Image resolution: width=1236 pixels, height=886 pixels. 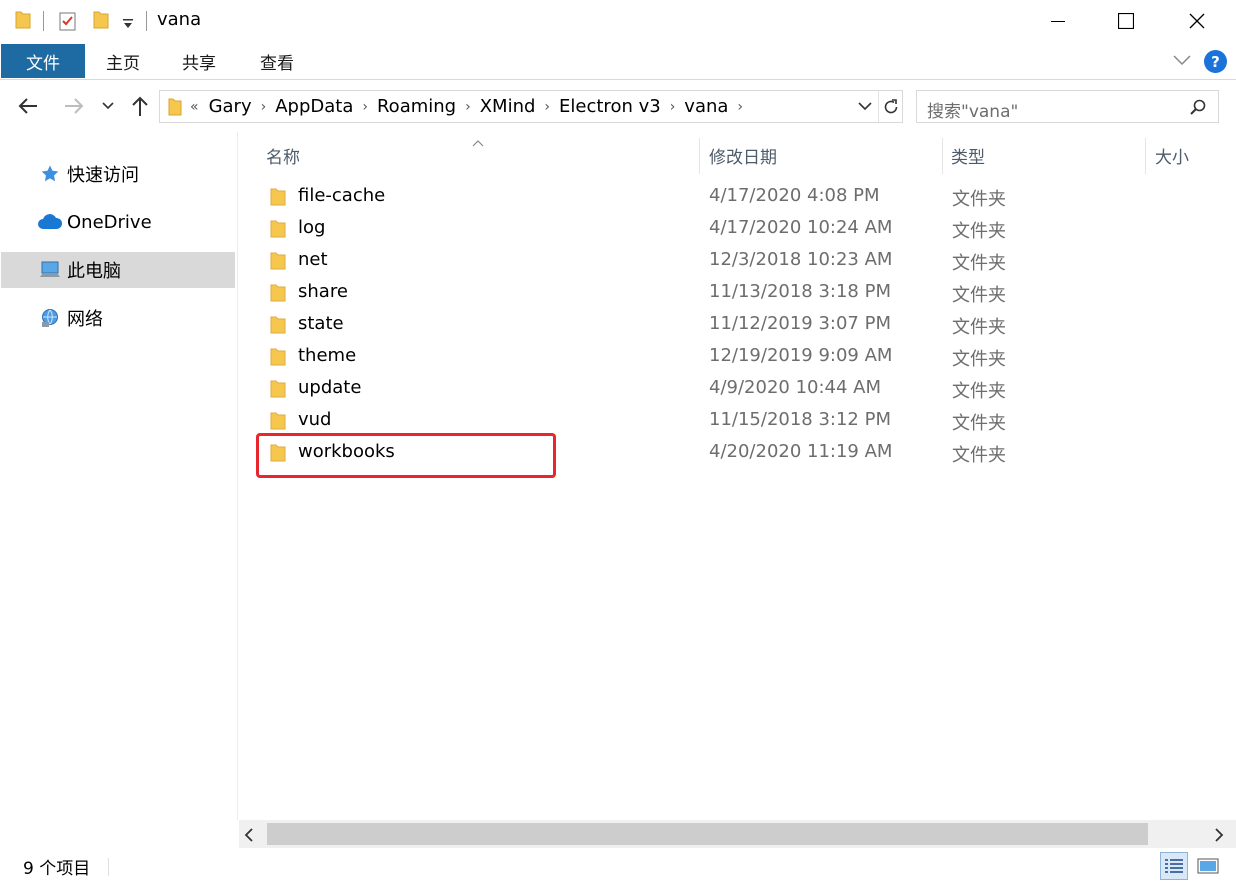 What do you see at coordinates (743, 155) in the screenshot?
I see `column-header-date: 修改日期` at bounding box center [743, 155].